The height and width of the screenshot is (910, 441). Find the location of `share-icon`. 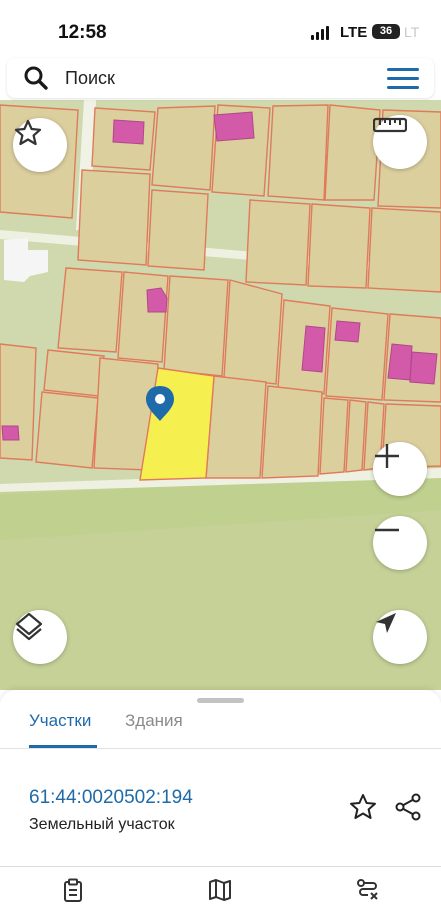

share-icon is located at coordinates (408, 807).